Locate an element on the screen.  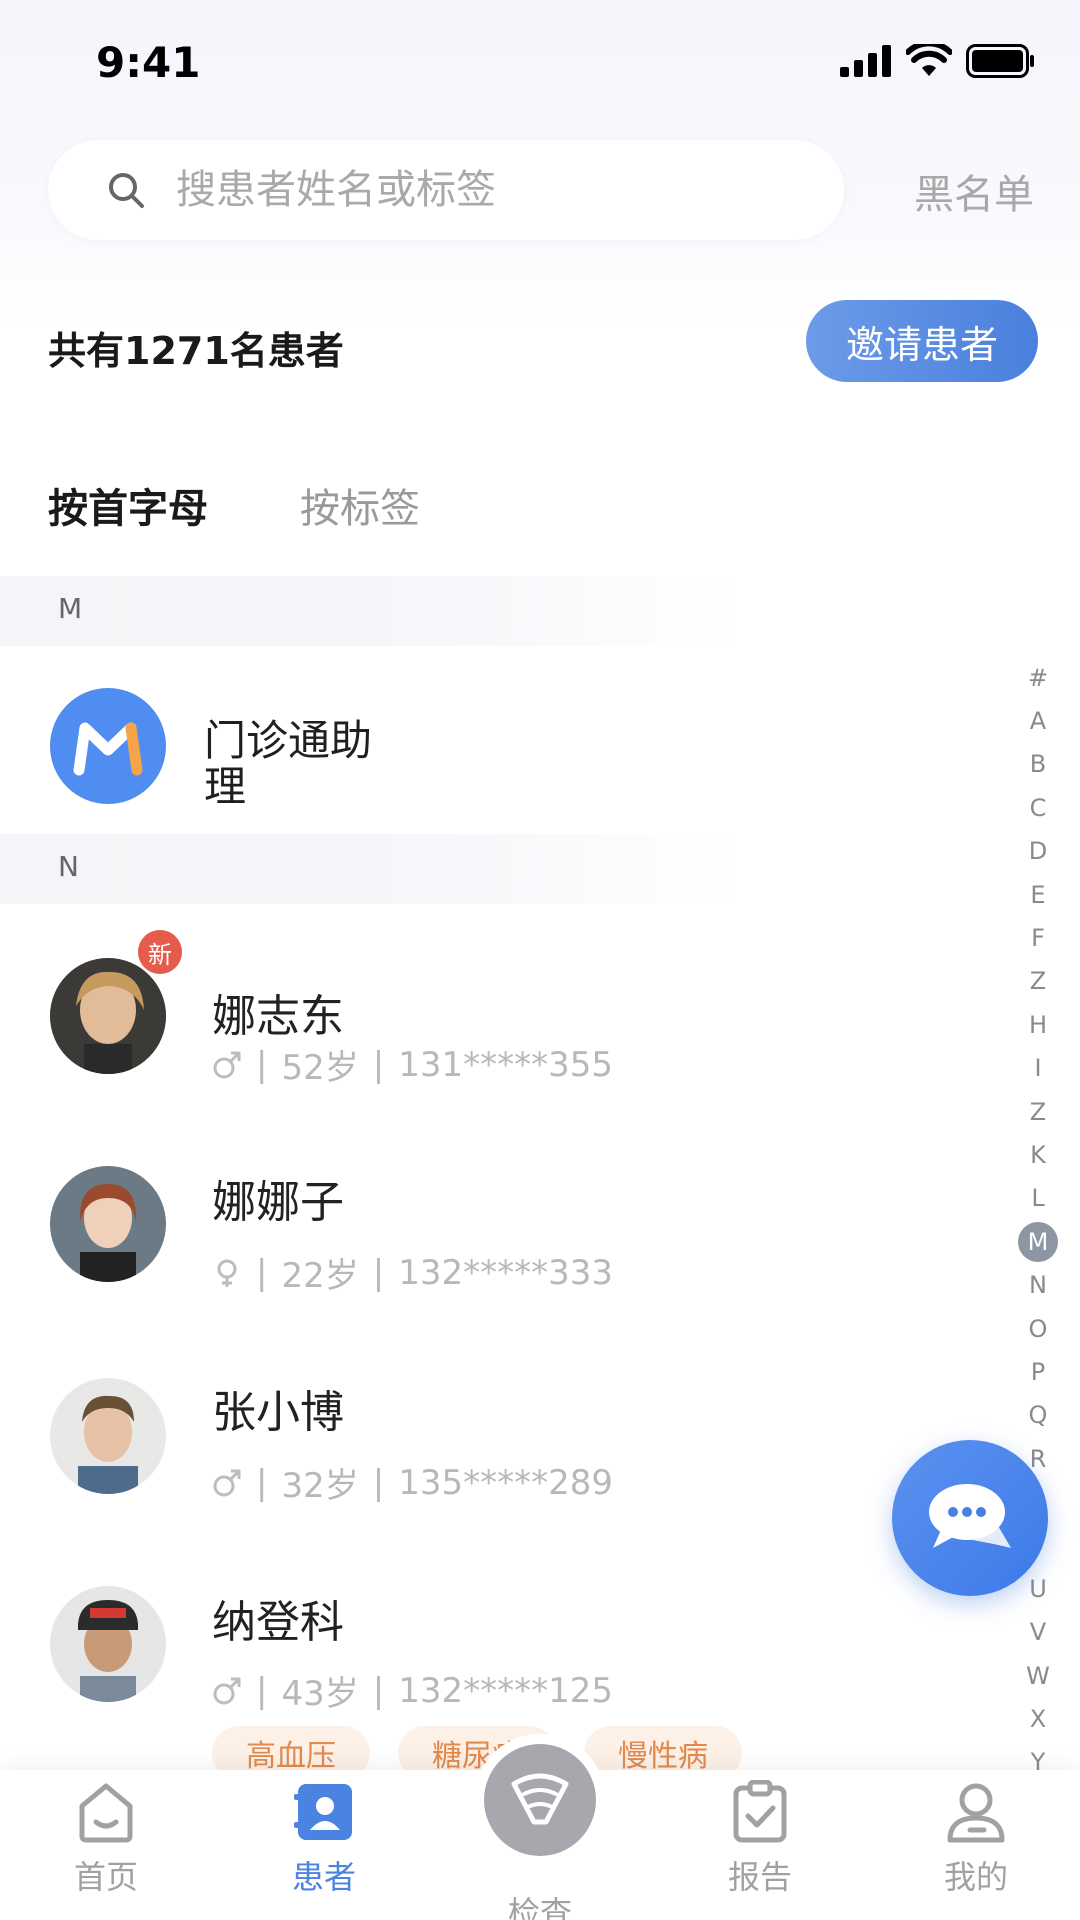
patient-phone: 132*****125 is located at coordinates (505, 1690).